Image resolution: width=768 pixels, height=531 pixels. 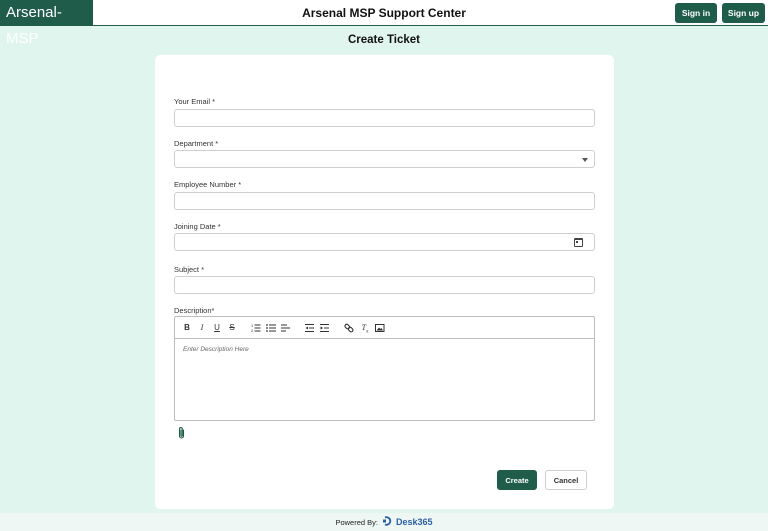 What do you see at coordinates (743, 13) in the screenshot?
I see `sign-up-button: Sign up` at bounding box center [743, 13].